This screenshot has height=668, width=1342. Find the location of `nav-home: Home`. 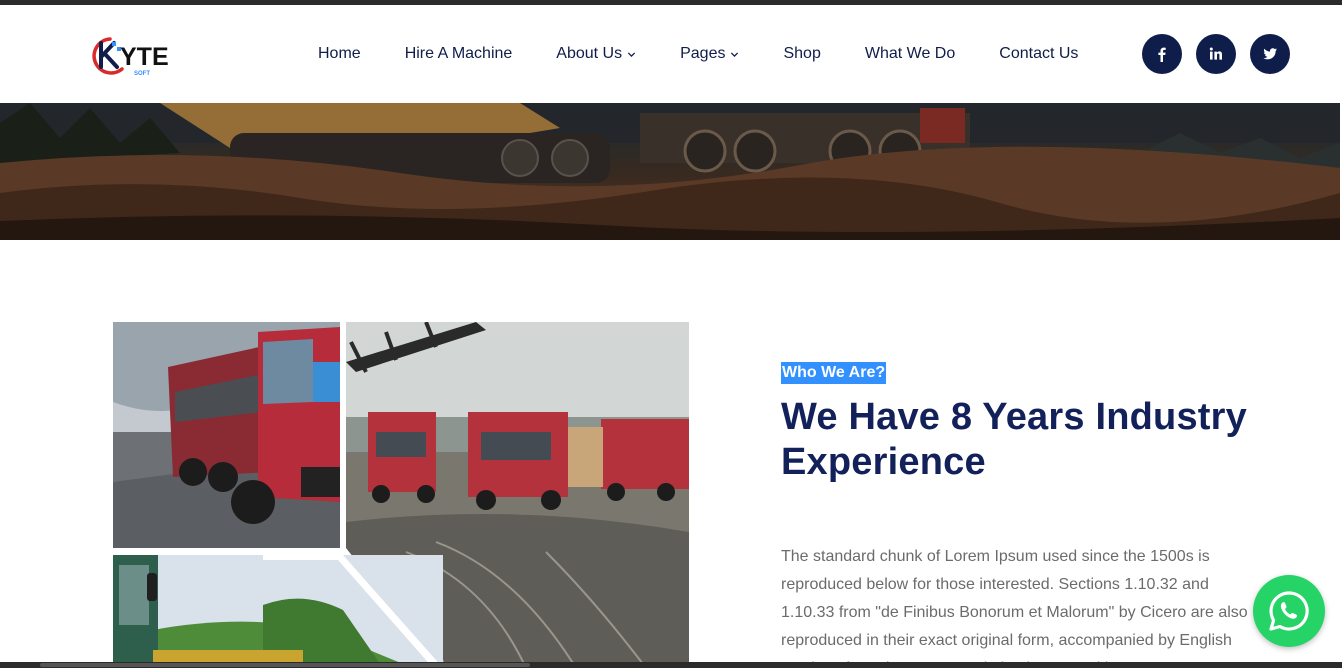

nav-home: Home is located at coordinates (339, 54).